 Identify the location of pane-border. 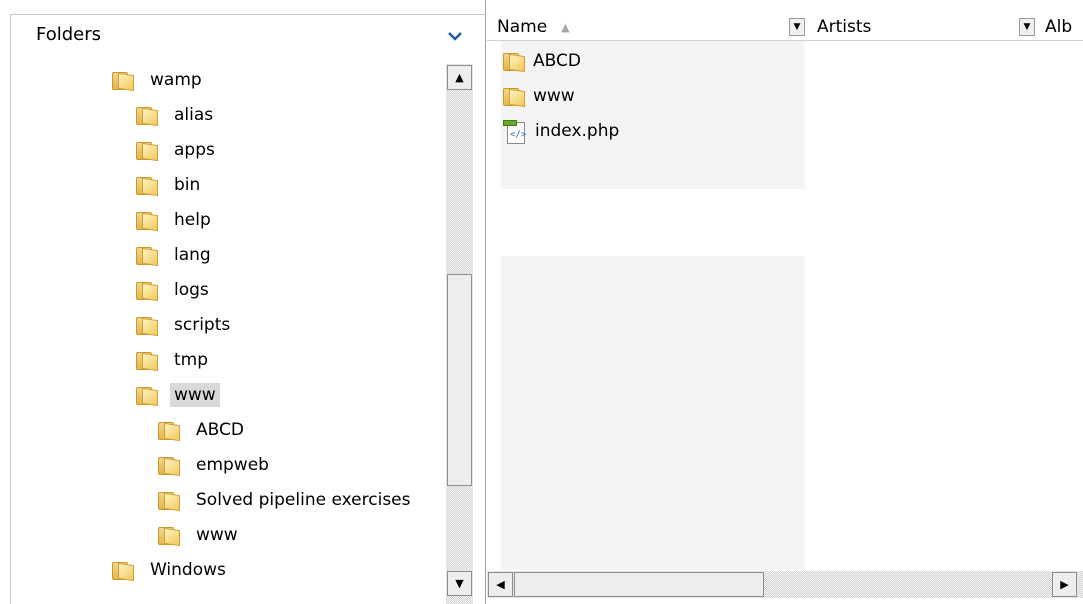
(10, 309).